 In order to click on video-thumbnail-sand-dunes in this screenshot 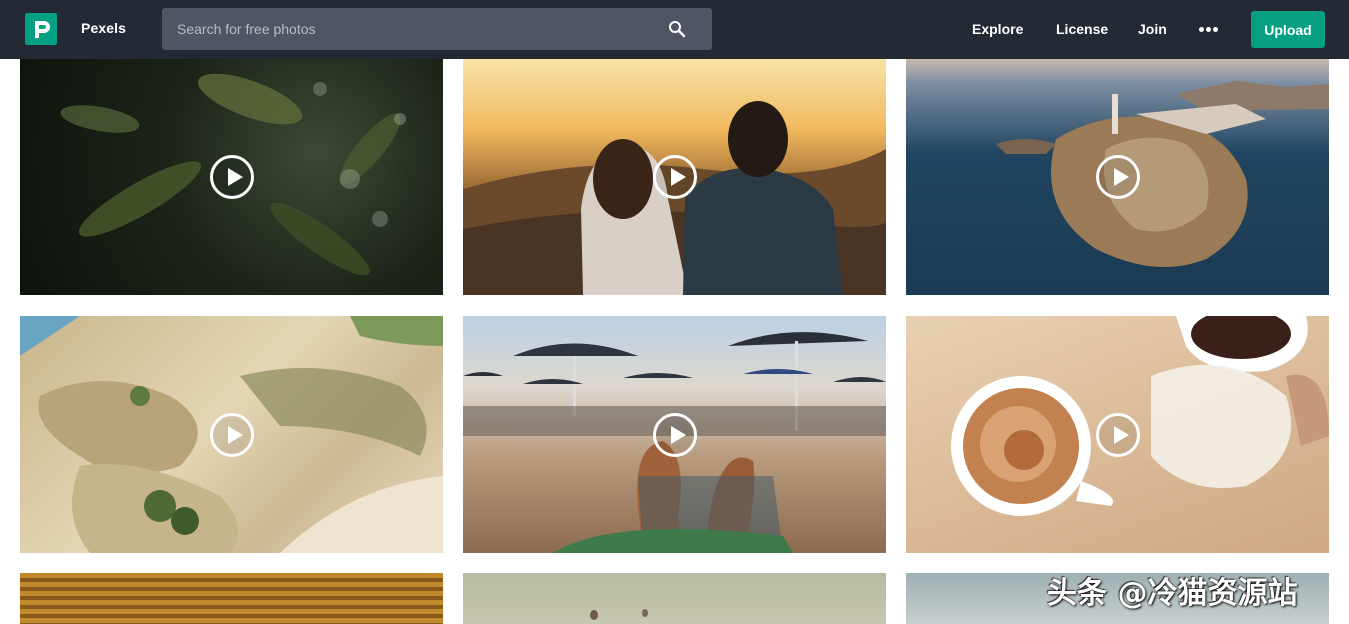, I will do `click(231, 434)`.